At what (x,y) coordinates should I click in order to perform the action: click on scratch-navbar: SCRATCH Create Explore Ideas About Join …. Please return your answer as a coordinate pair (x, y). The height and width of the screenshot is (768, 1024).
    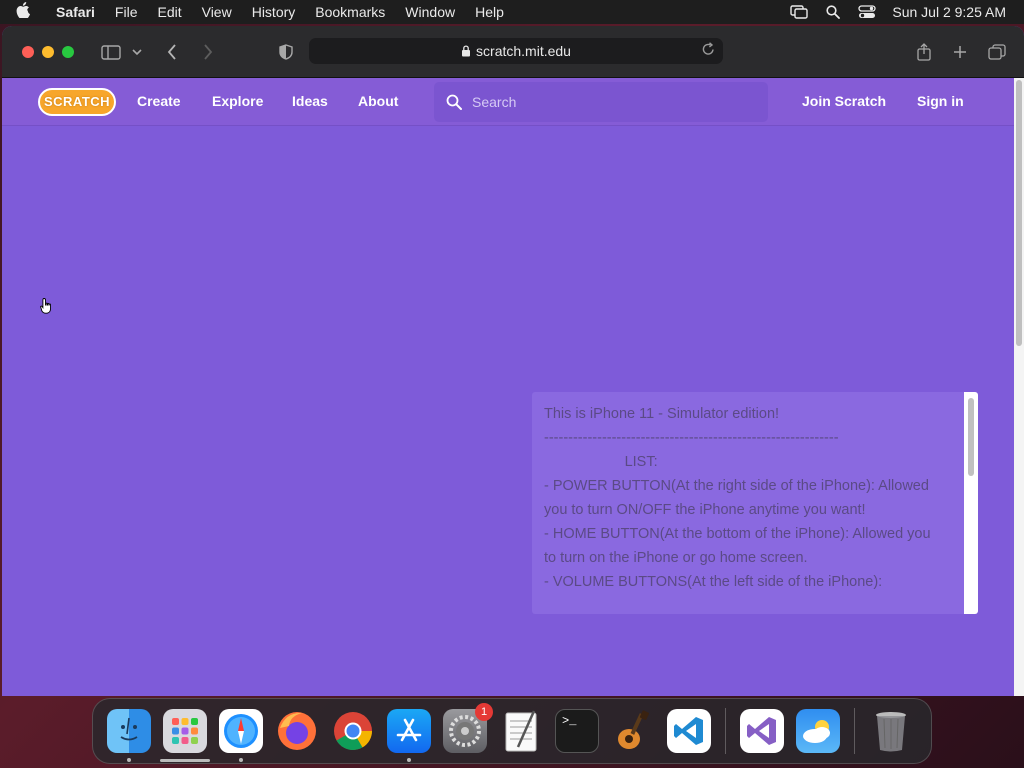
    Looking at the image, I should click on (508, 102).